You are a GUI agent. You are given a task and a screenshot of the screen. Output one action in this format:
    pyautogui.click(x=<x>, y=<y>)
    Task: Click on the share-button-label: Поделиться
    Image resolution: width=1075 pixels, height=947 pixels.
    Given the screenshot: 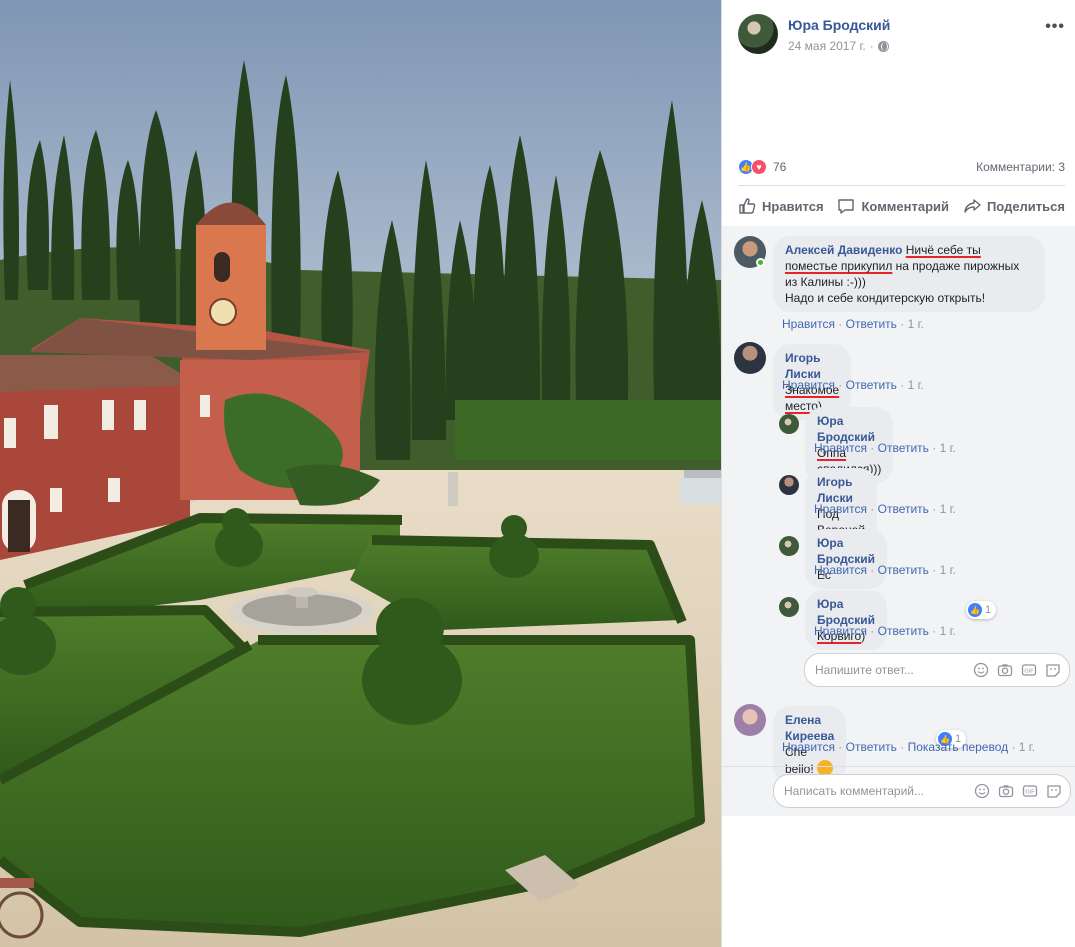 What is the action you would take?
    pyautogui.click(x=1025, y=206)
    